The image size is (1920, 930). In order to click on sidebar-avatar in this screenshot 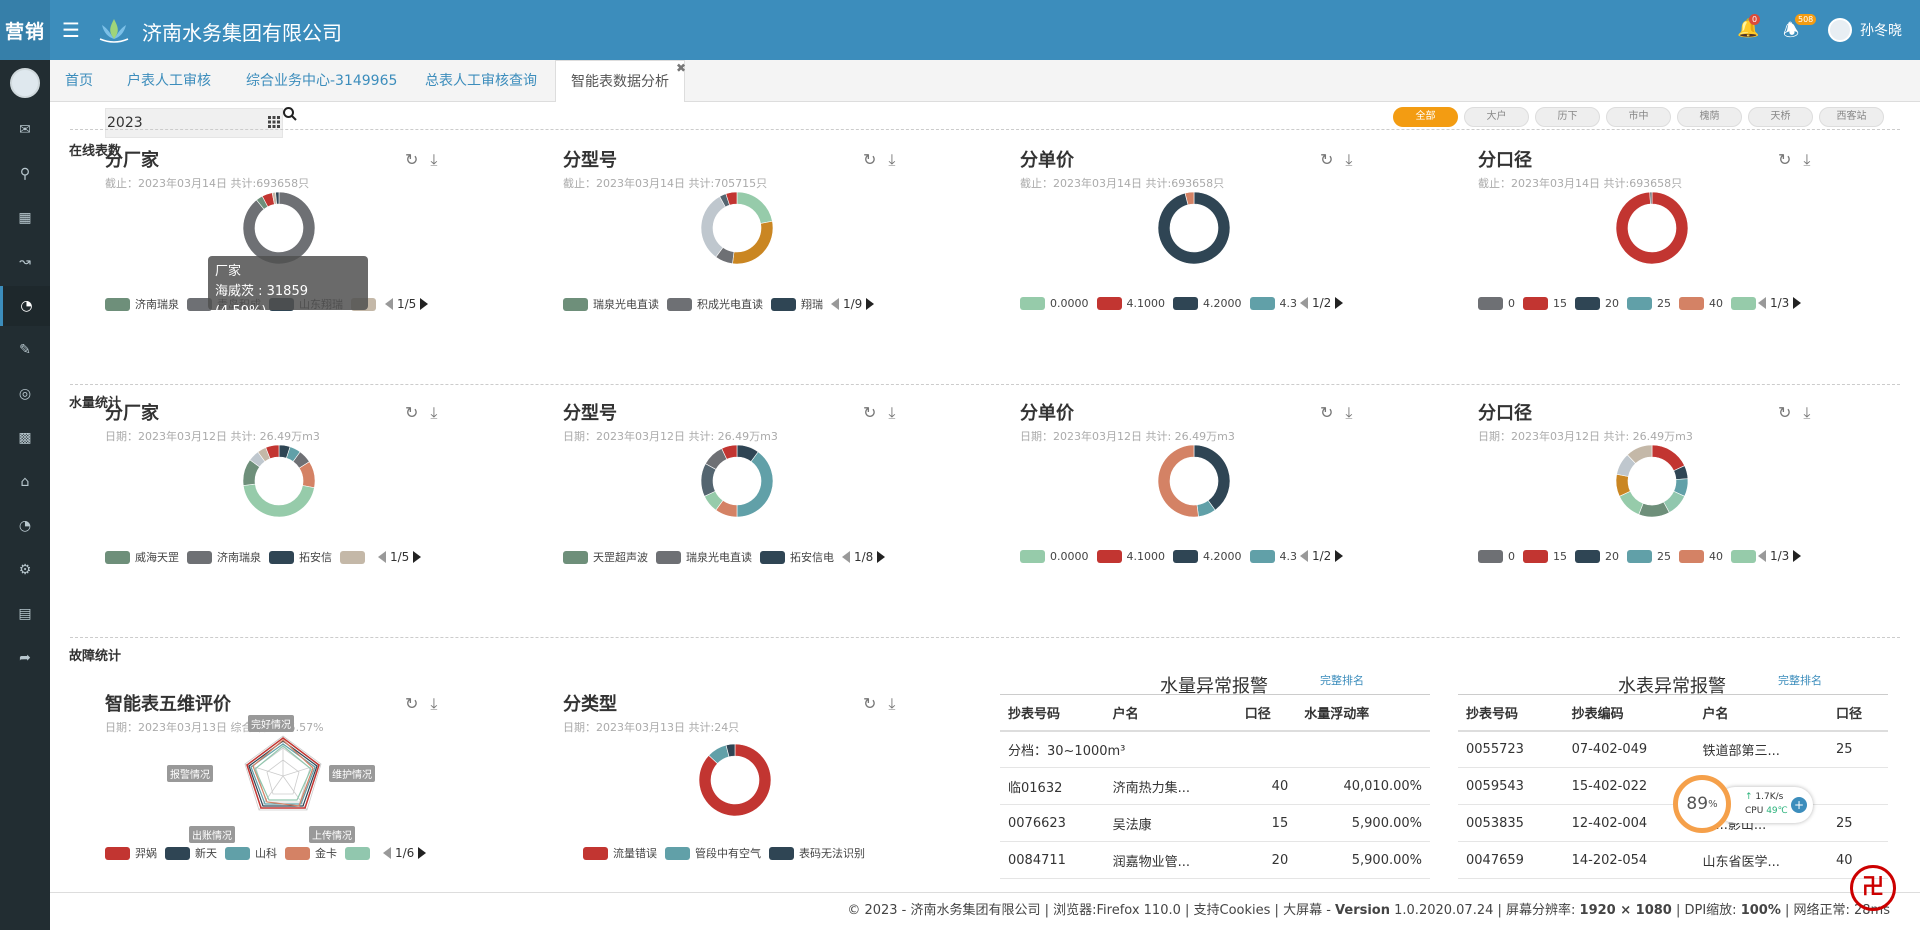, I will do `click(25, 83)`.